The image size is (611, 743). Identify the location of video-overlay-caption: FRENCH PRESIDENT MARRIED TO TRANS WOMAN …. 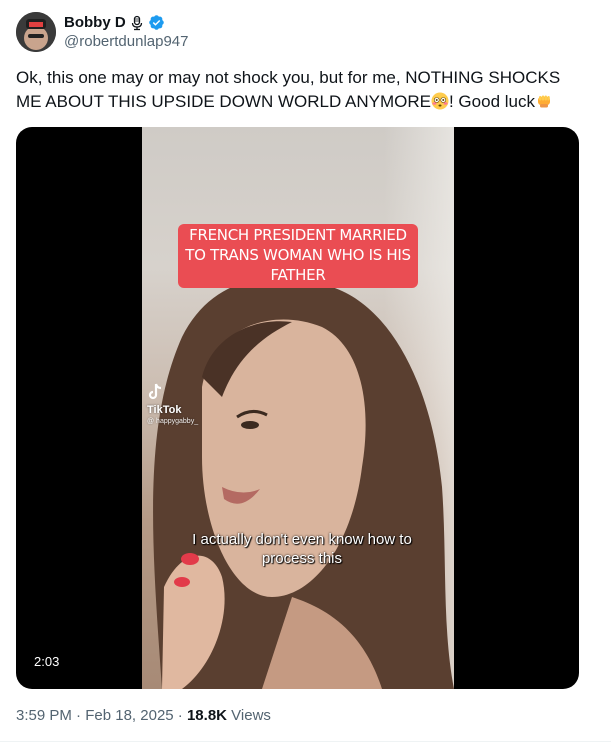
(298, 256).